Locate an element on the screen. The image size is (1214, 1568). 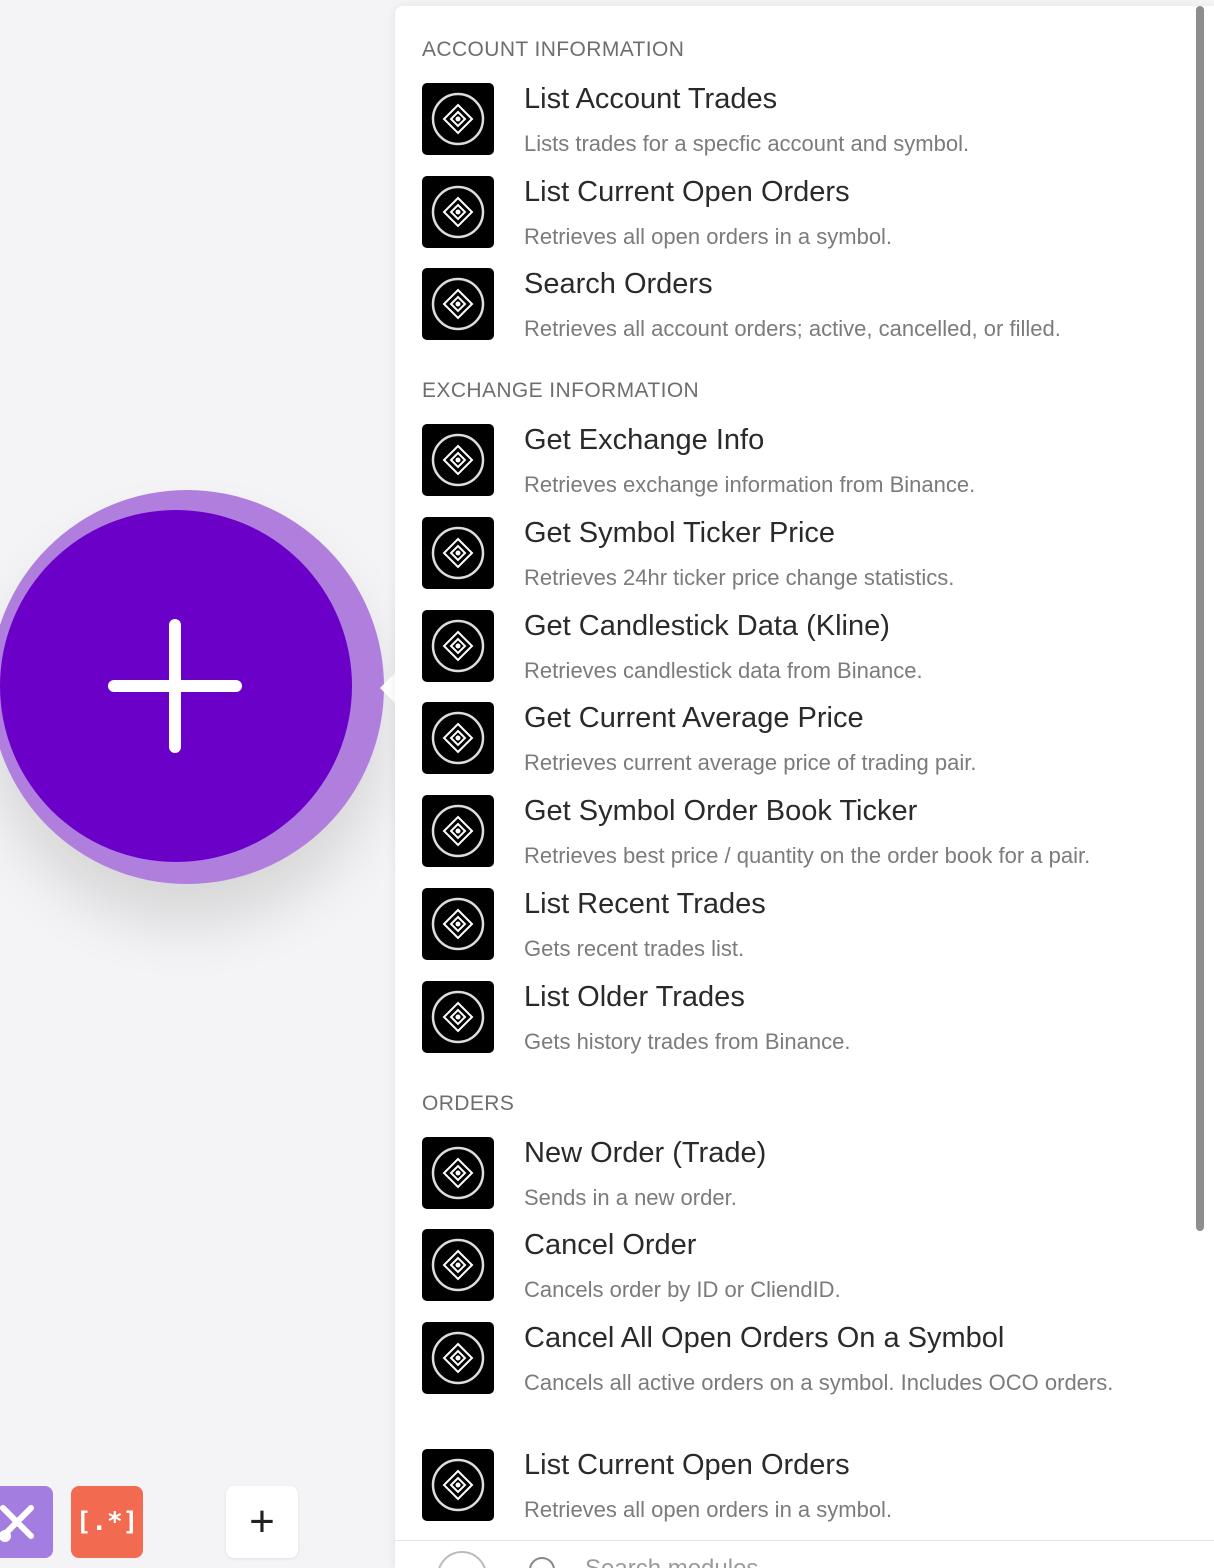
module-title: List Older Trades is located at coordinates (634, 997).